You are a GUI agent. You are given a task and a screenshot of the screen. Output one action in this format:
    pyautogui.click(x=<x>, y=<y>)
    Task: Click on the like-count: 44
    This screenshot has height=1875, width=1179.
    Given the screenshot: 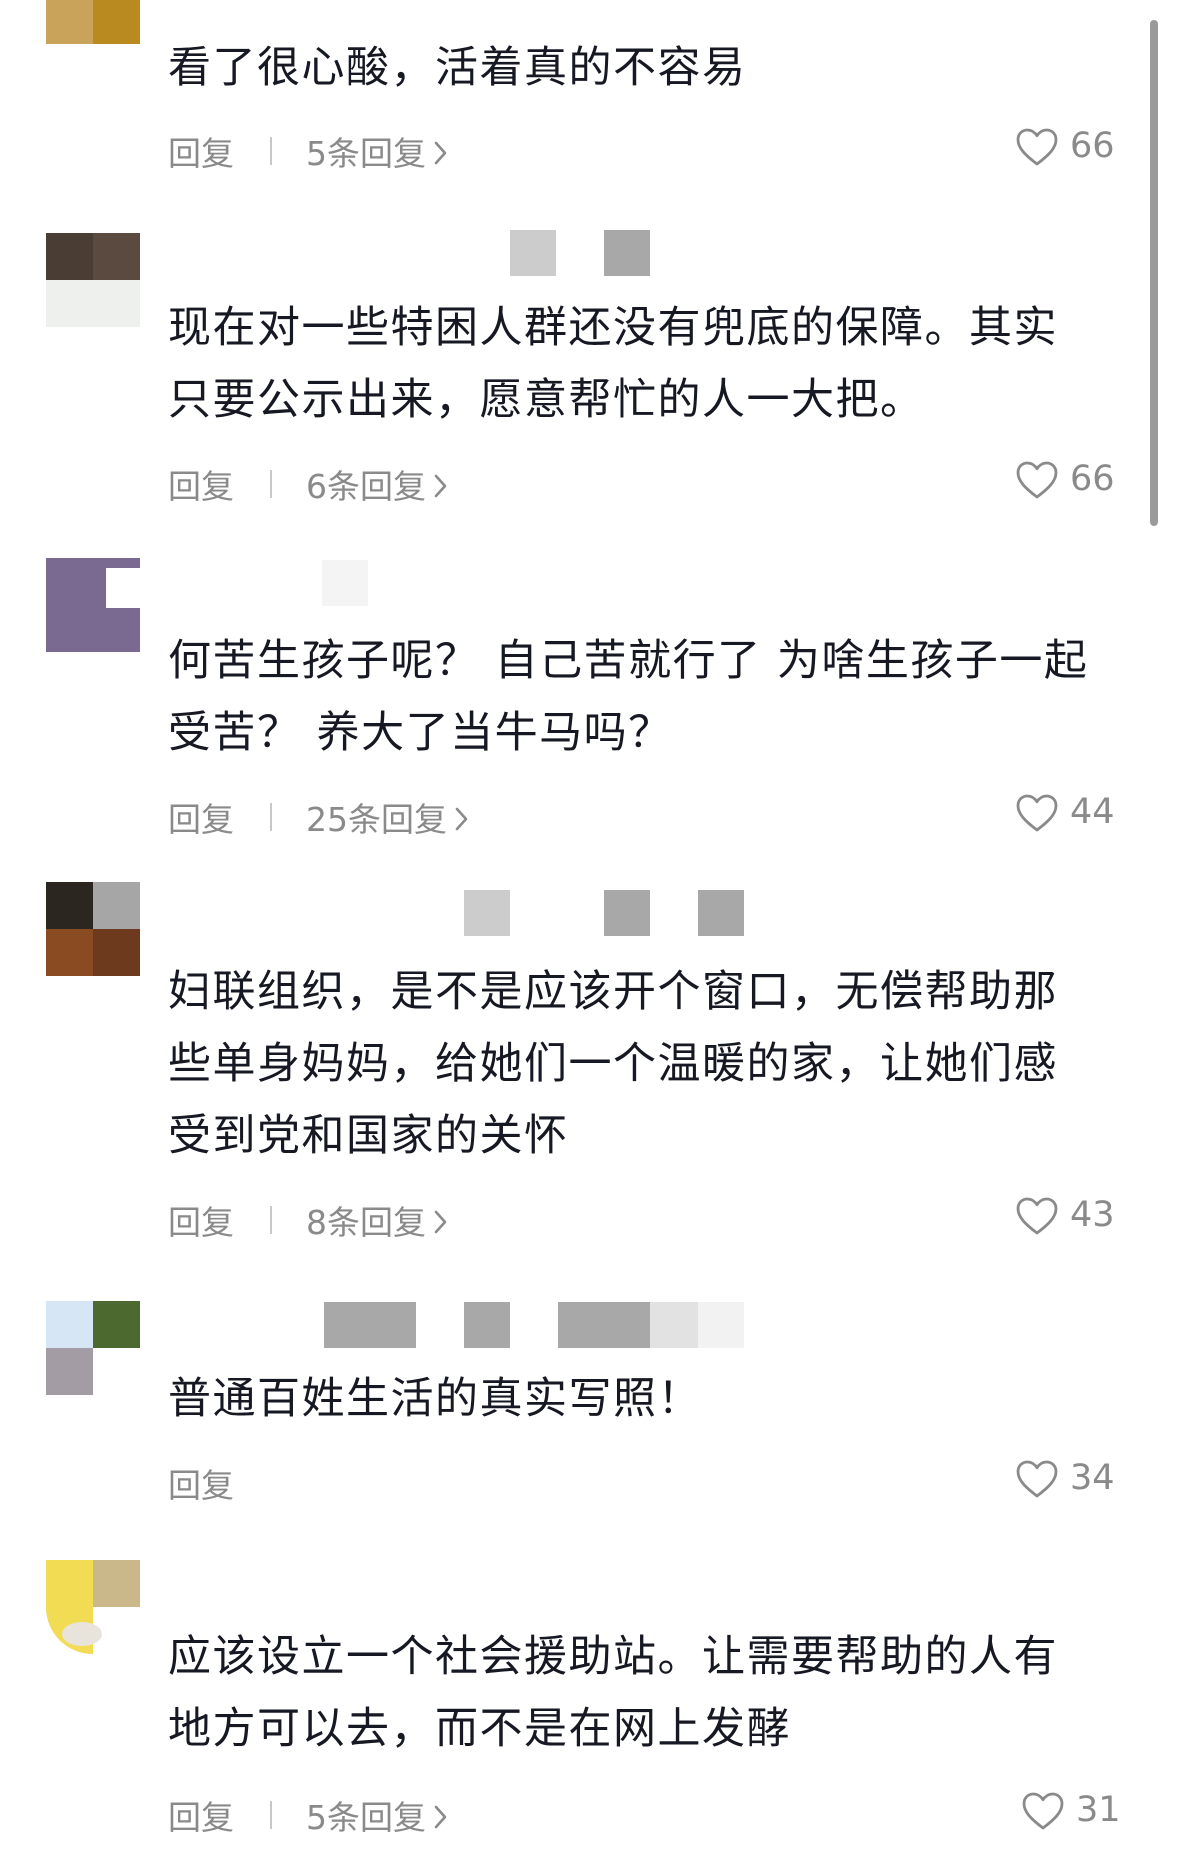 What is the action you would take?
    pyautogui.click(x=1092, y=812)
    